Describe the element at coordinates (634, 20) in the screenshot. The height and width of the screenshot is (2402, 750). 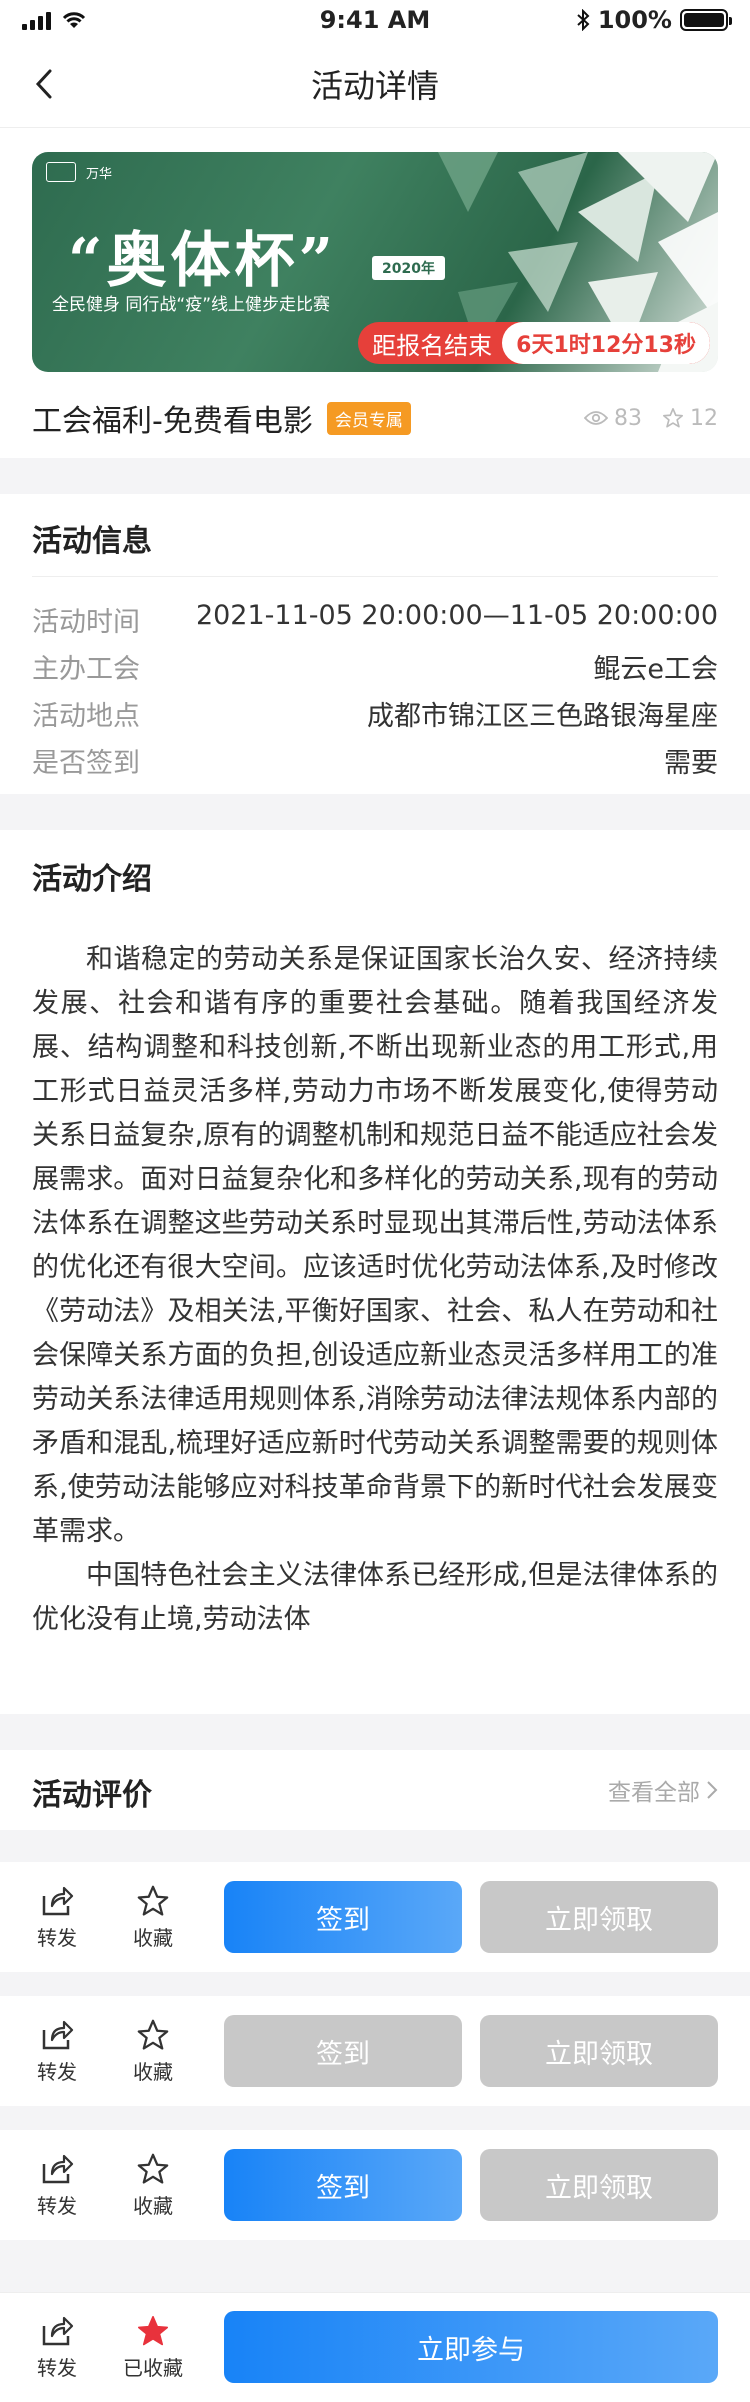
I see `battery-percent: 100%` at that location.